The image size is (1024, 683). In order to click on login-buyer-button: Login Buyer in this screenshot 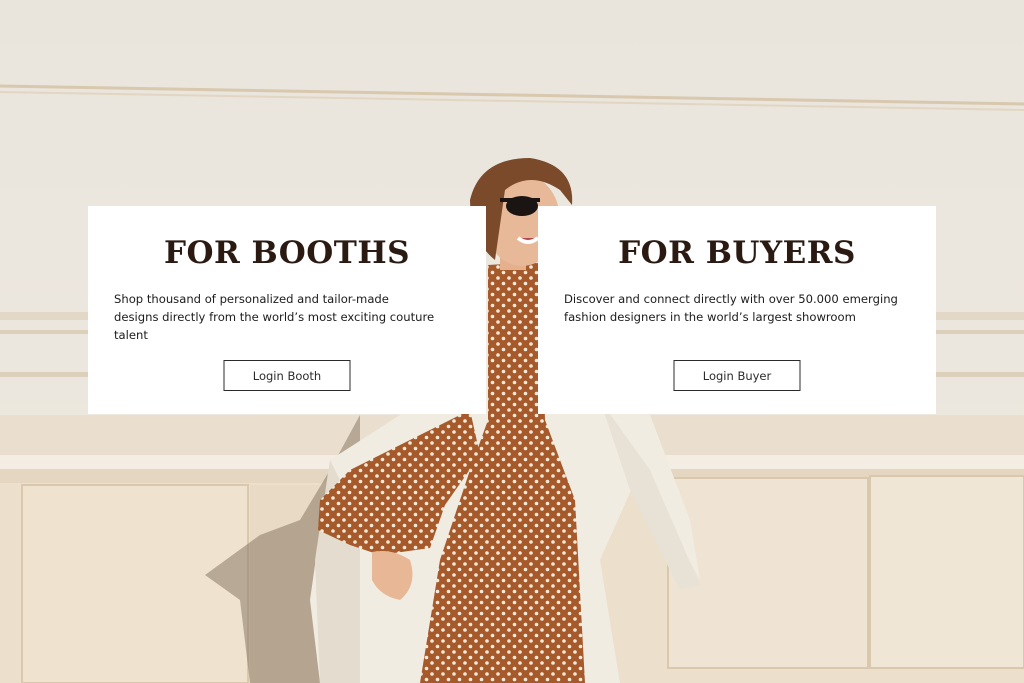, I will do `click(737, 375)`.